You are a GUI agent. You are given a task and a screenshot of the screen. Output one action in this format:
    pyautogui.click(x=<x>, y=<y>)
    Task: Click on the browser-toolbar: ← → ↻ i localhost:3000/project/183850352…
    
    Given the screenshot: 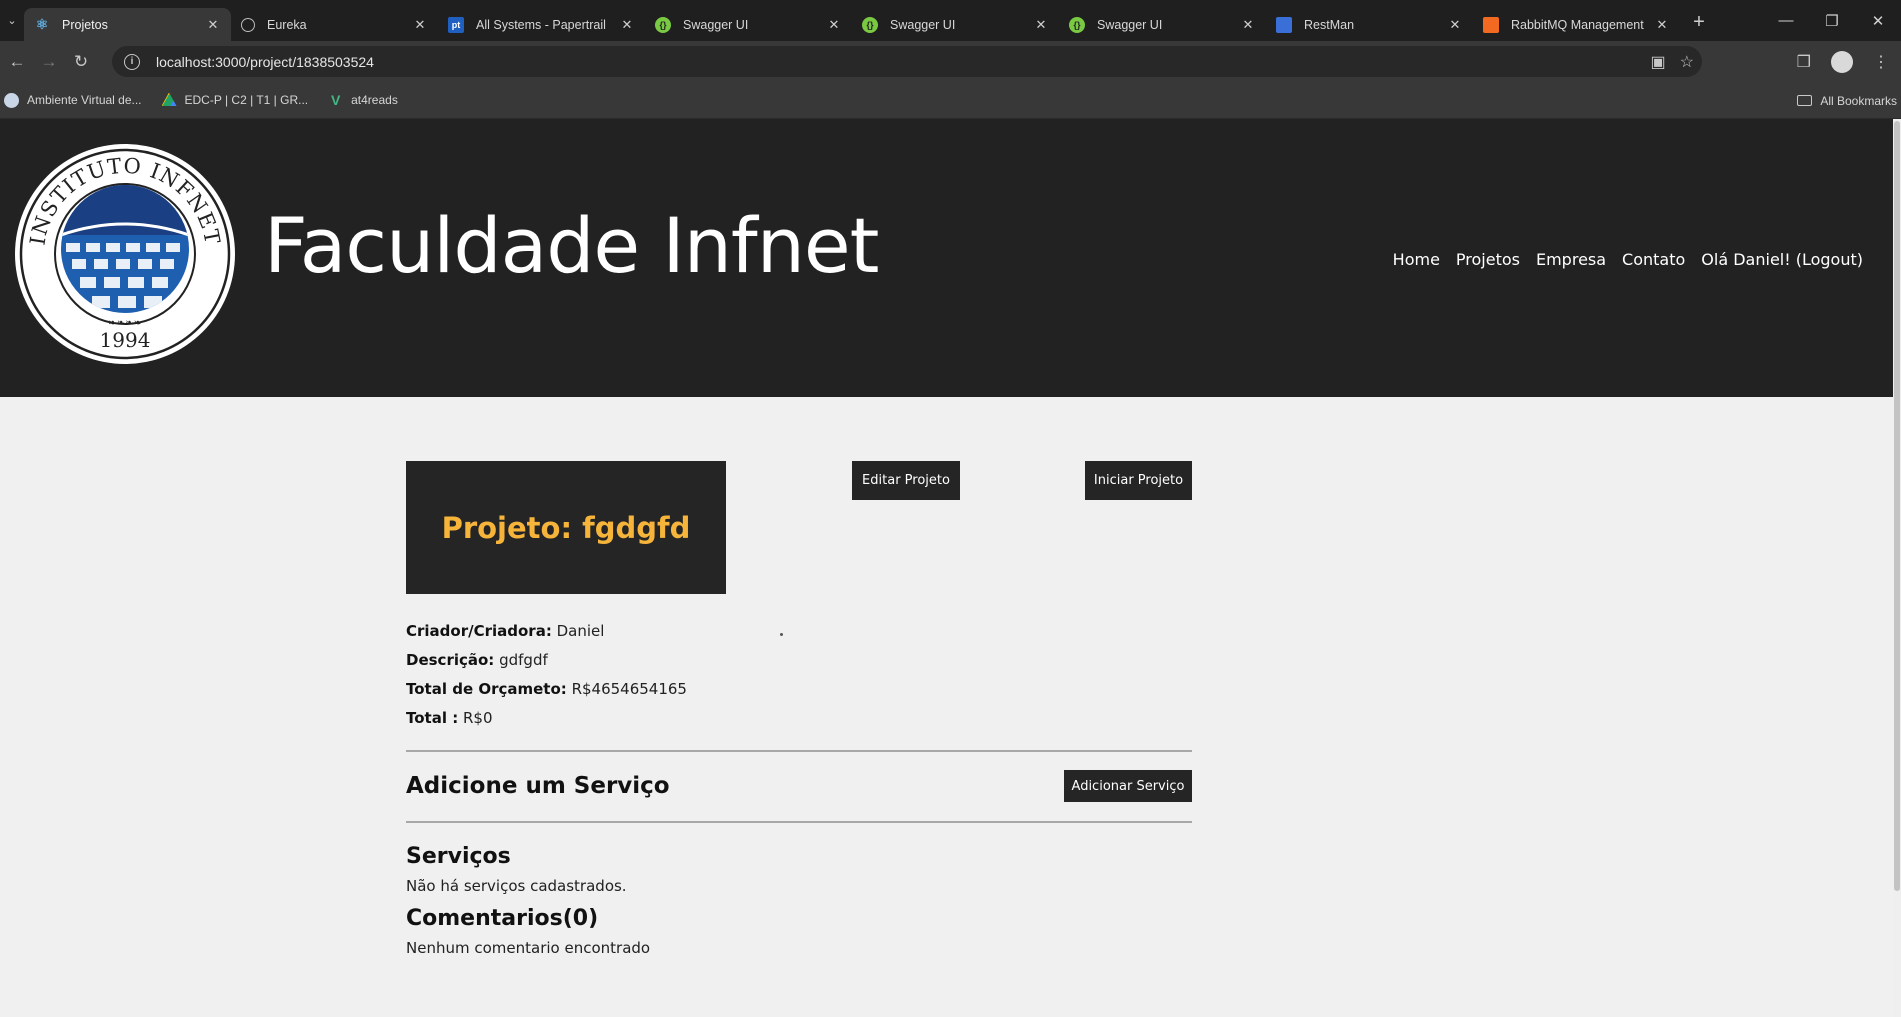 What is the action you would take?
    pyautogui.click(x=950, y=61)
    